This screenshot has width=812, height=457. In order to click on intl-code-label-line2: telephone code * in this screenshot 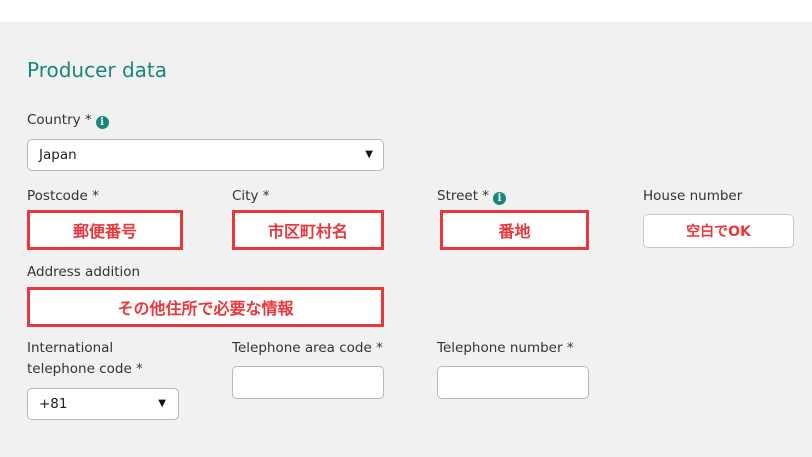, I will do `click(85, 369)`.